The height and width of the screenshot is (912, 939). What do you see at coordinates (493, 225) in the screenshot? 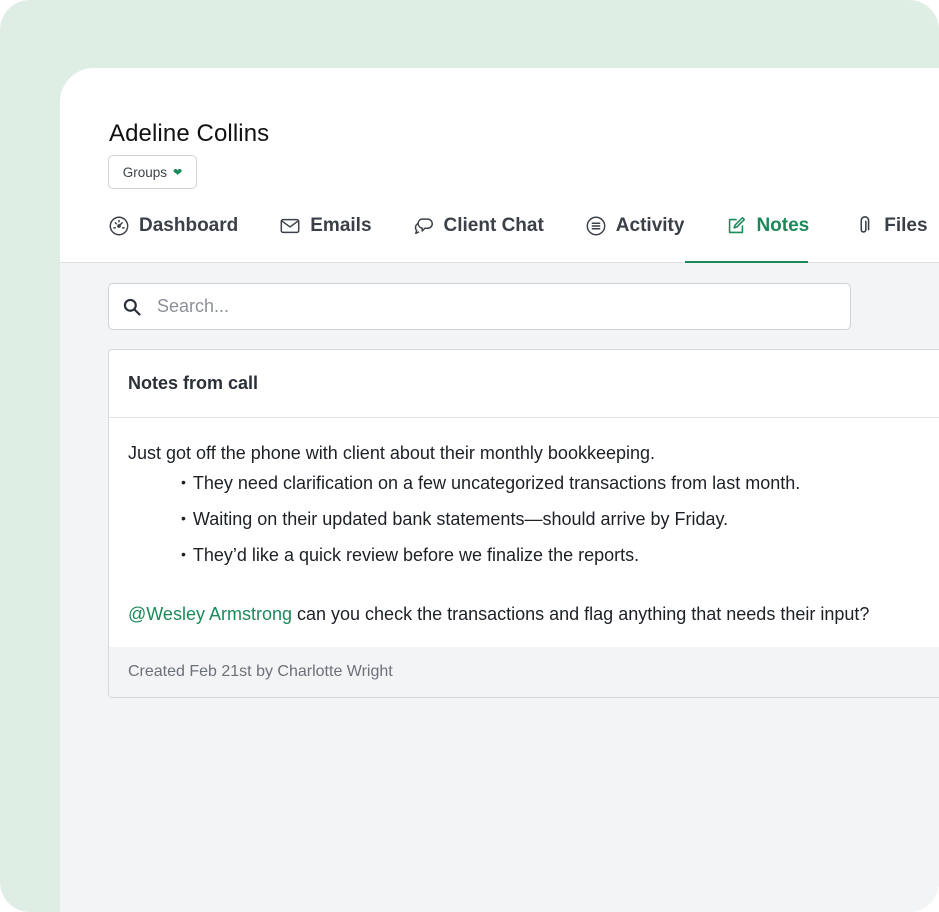
I see `tab-client-chat-label: Client Chat` at bounding box center [493, 225].